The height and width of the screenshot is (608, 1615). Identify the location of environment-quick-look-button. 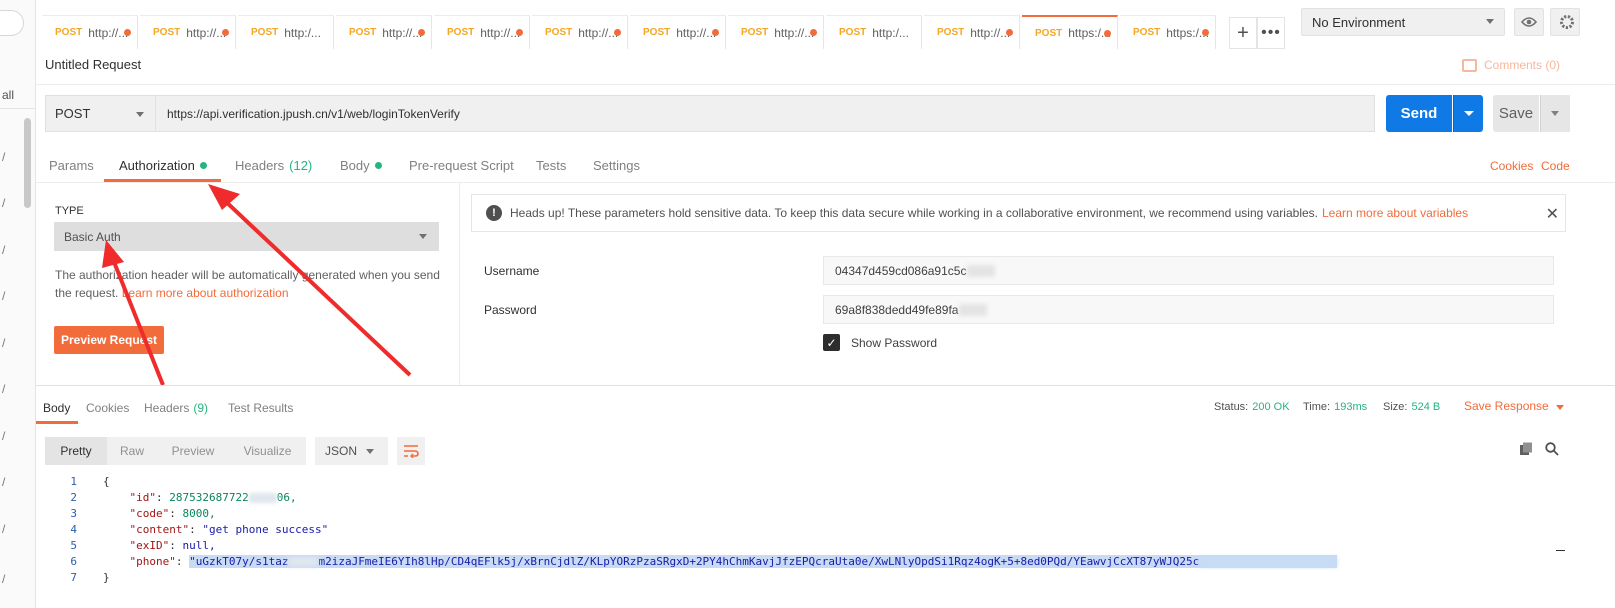
(1529, 22).